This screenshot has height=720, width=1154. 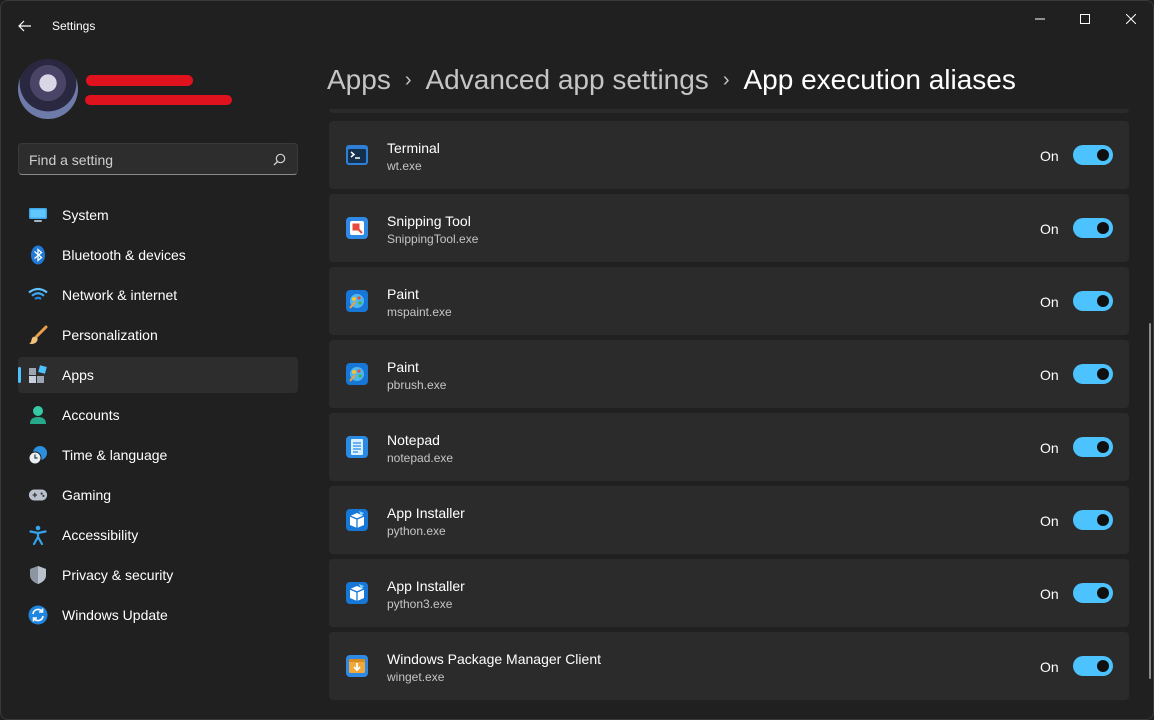 What do you see at coordinates (115, 455) in the screenshot?
I see `sidebar-item-label: Time & language` at bounding box center [115, 455].